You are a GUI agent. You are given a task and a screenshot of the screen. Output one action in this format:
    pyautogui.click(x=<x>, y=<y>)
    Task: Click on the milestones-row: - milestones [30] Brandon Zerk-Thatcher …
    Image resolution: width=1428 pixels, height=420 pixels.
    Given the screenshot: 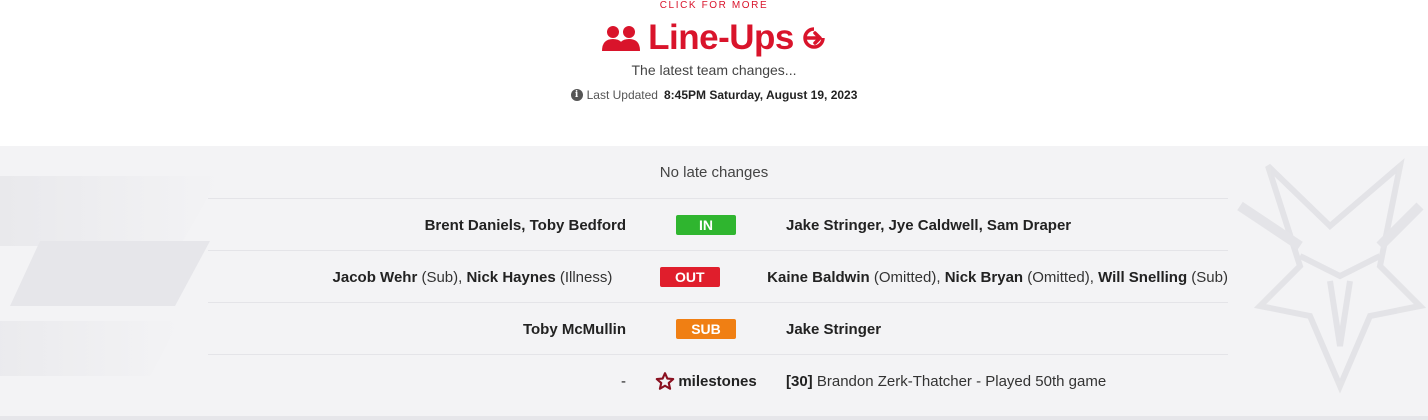 What is the action you would take?
    pyautogui.click(x=718, y=380)
    